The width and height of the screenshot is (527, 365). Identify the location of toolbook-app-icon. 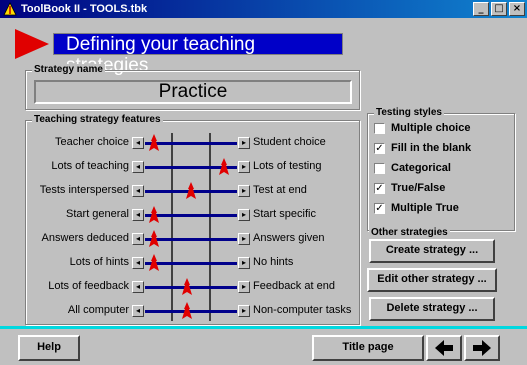
(10, 9).